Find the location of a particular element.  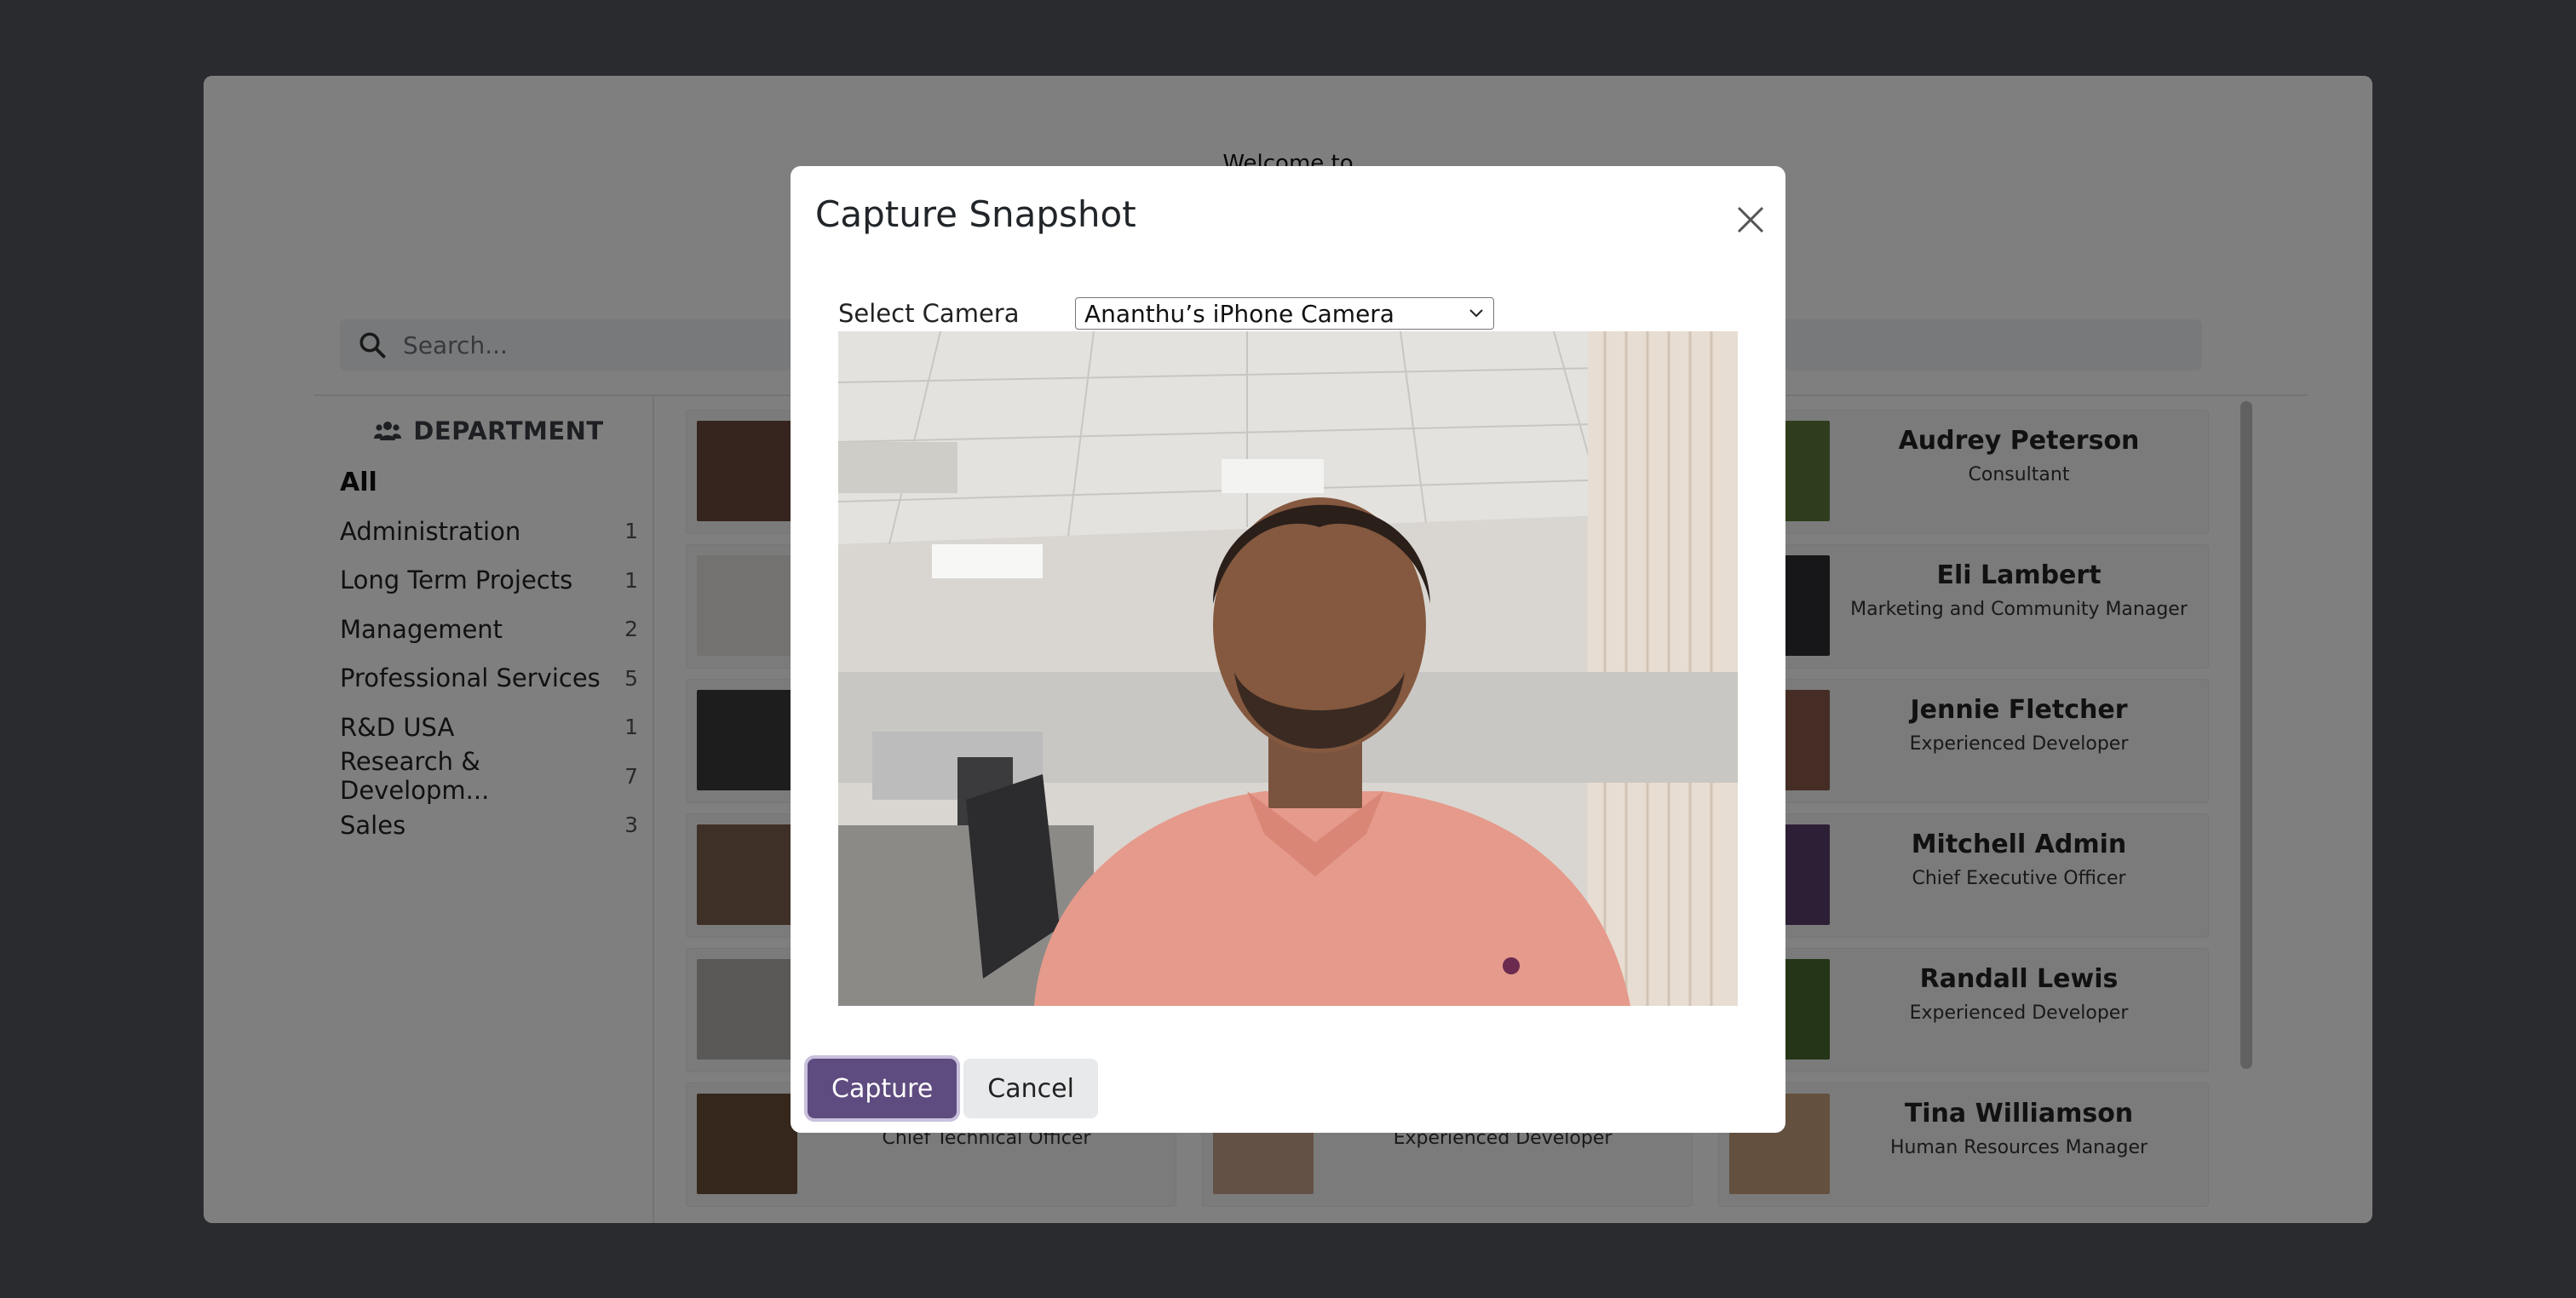

camera-select-row: Select Camera Ananthu’s iPhone Camera is located at coordinates (1166, 314).